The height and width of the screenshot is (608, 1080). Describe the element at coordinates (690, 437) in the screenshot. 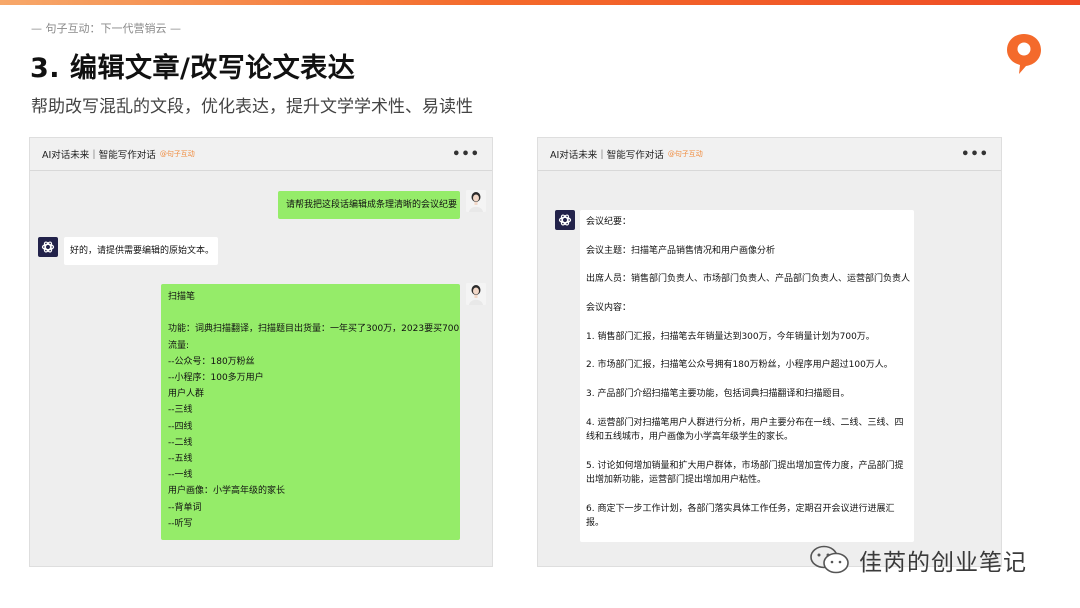

I see `message-line: 线和五线城市，用户画像为小学高年级学生的家长。` at that location.